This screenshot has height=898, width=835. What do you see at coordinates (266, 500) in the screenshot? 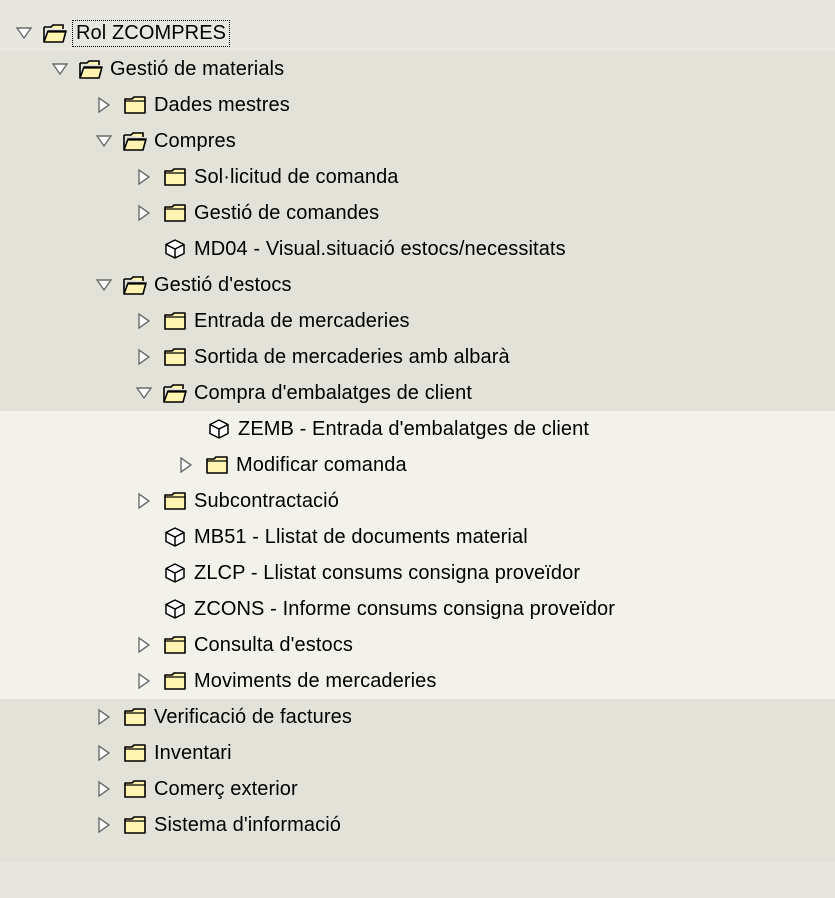
I see `tree-node-label: Subcontractació` at bounding box center [266, 500].